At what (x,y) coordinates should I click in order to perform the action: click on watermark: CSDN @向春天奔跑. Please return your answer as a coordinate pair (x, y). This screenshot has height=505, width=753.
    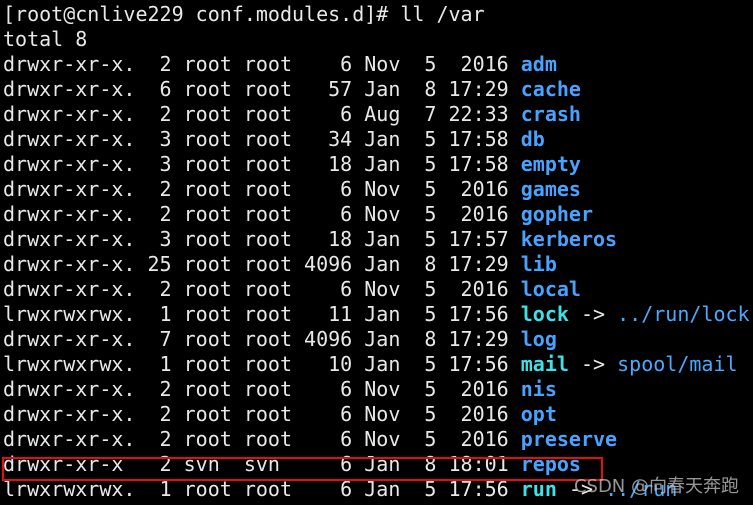
    Looking at the image, I should click on (656, 486).